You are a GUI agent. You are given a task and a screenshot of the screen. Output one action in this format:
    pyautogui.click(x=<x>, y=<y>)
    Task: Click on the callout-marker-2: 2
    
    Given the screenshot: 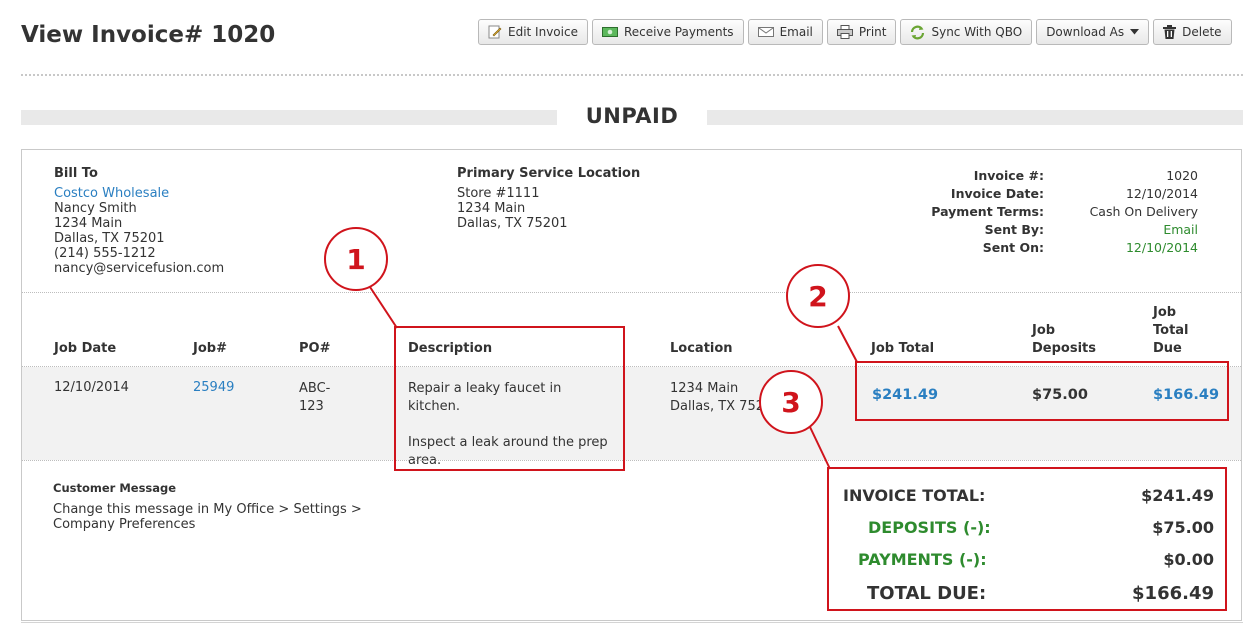 What is the action you would take?
    pyautogui.click(x=818, y=296)
    